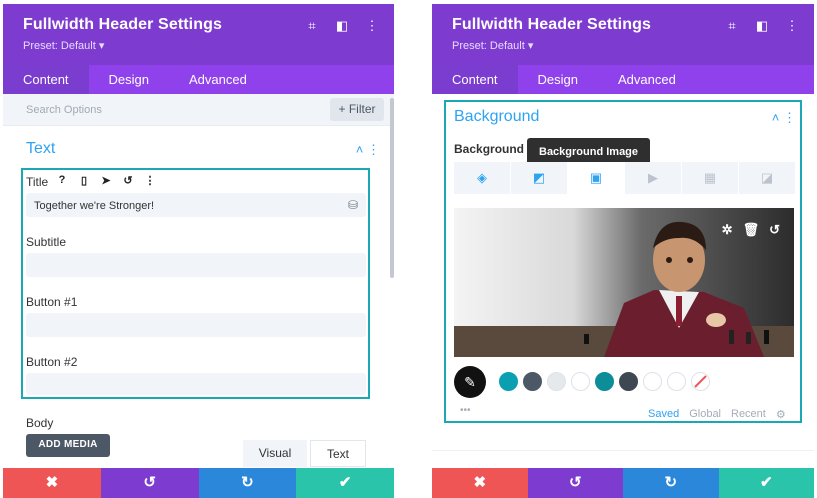 This screenshot has width=817, height=498. What do you see at coordinates (710, 178) in the screenshot?
I see `pattern-icon: ▦` at bounding box center [710, 178].